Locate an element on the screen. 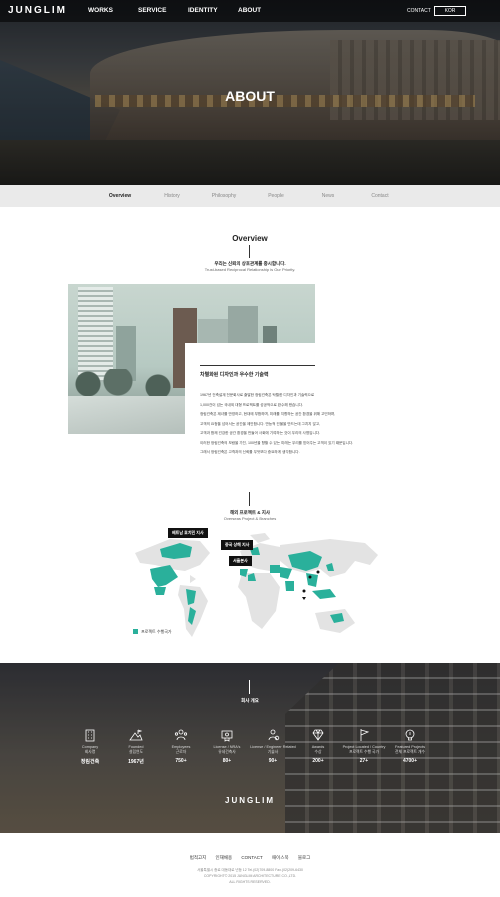 This screenshot has width=500, height=897. stat-label-en: Founded is located at coordinates (136, 747).